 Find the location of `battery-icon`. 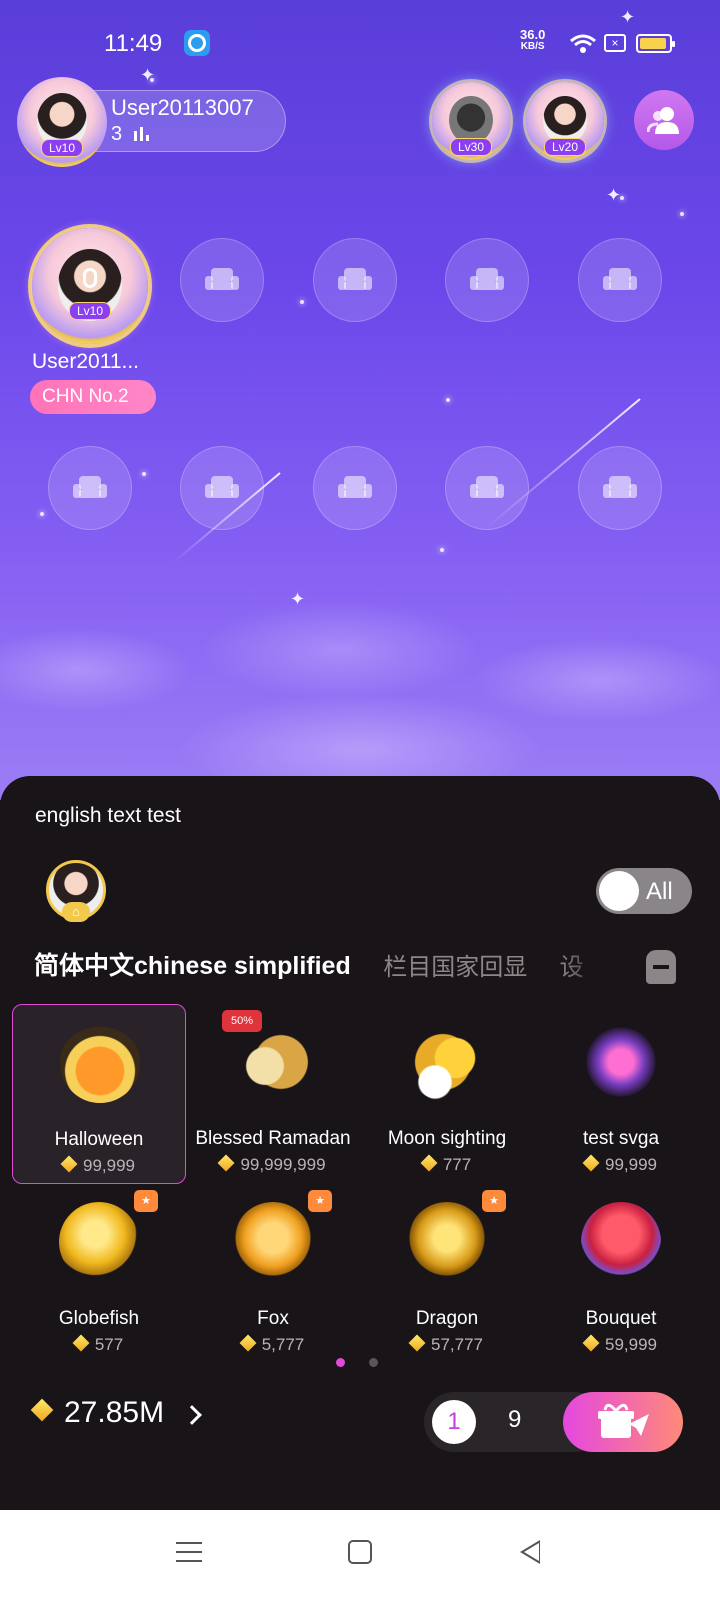

battery-icon is located at coordinates (655, 43).